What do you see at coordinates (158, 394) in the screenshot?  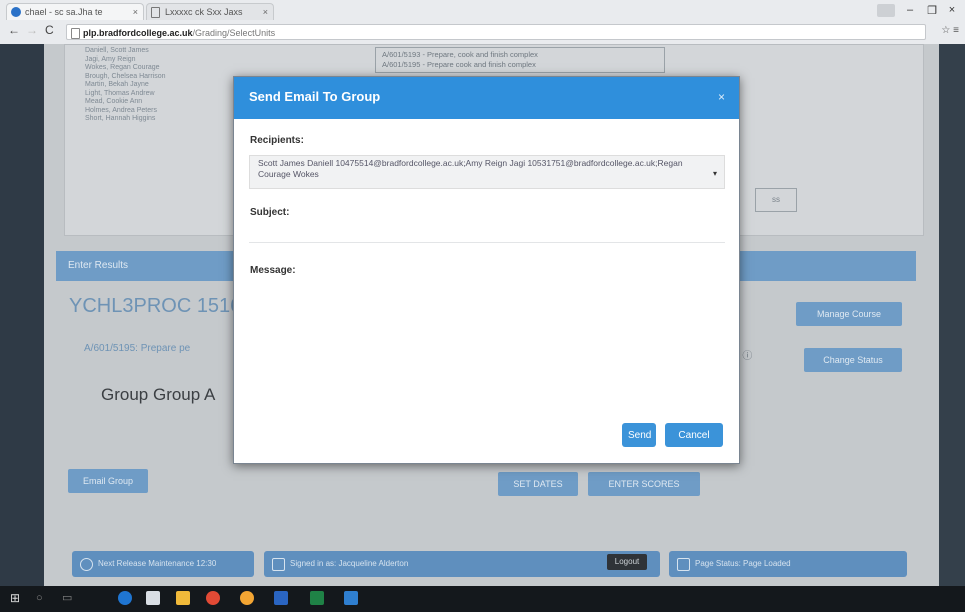 I see `group-title: Group Group A` at bounding box center [158, 394].